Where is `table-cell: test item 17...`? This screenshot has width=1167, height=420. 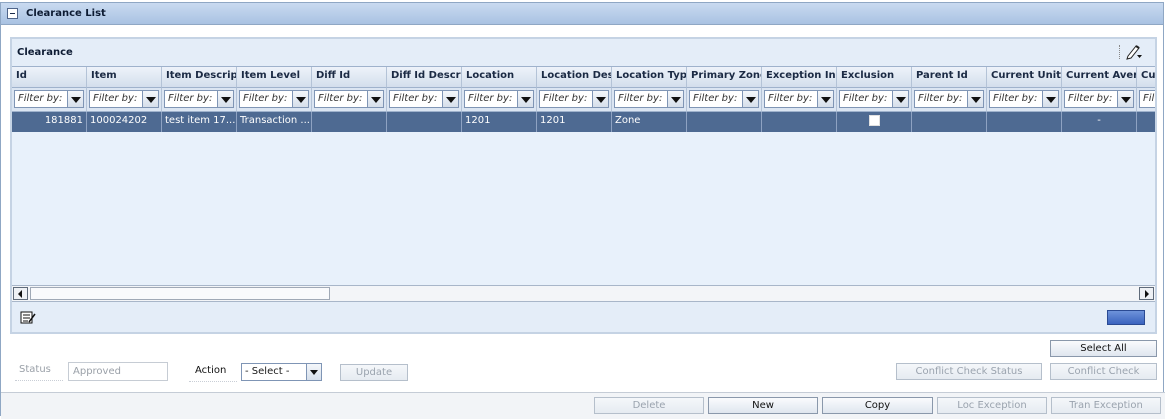 table-cell: test item 17... is located at coordinates (199, 122).